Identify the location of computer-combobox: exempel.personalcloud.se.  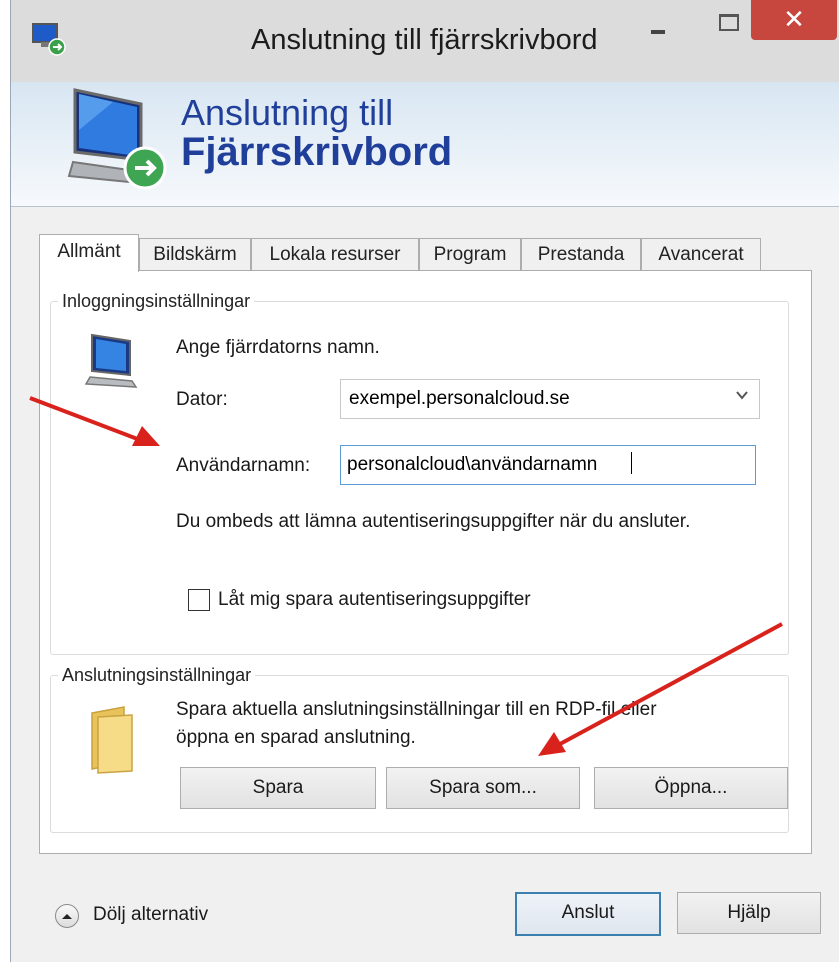
(550, 399).